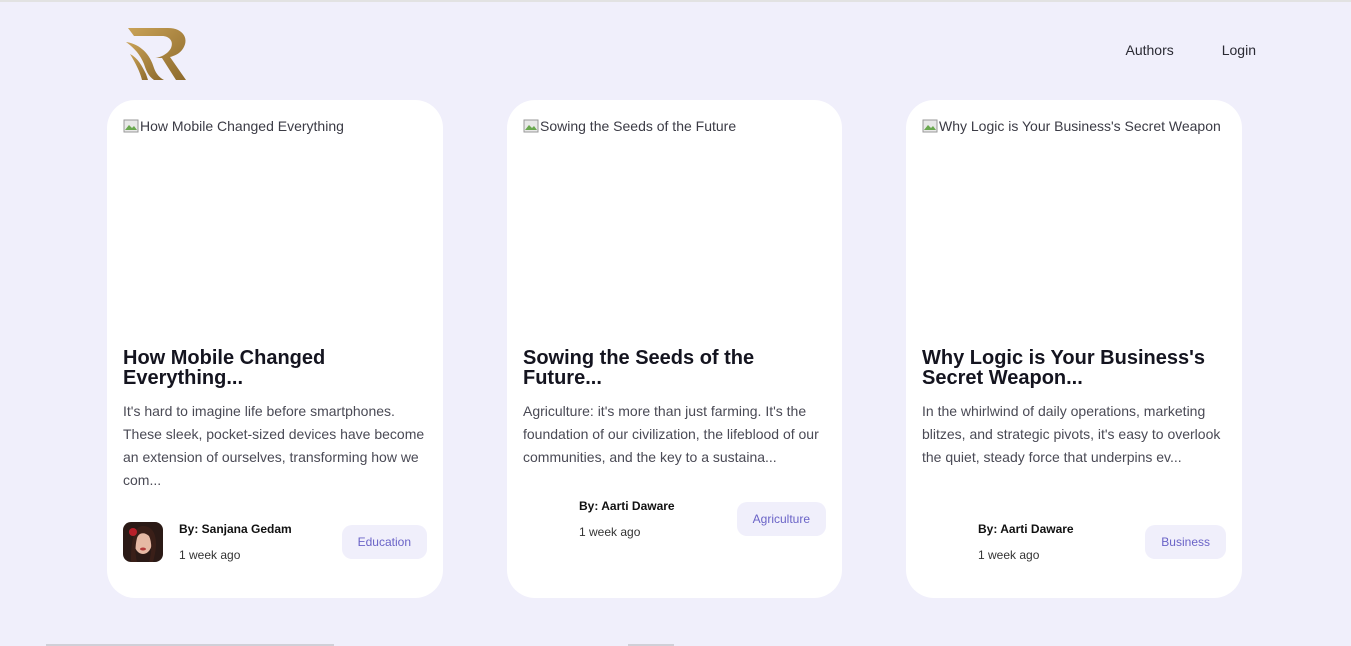 This screenshot has width=1351, height=646. Describe the element at coordinates (384, 542) in the screenshot. I see `category-tag: Education` at that location.